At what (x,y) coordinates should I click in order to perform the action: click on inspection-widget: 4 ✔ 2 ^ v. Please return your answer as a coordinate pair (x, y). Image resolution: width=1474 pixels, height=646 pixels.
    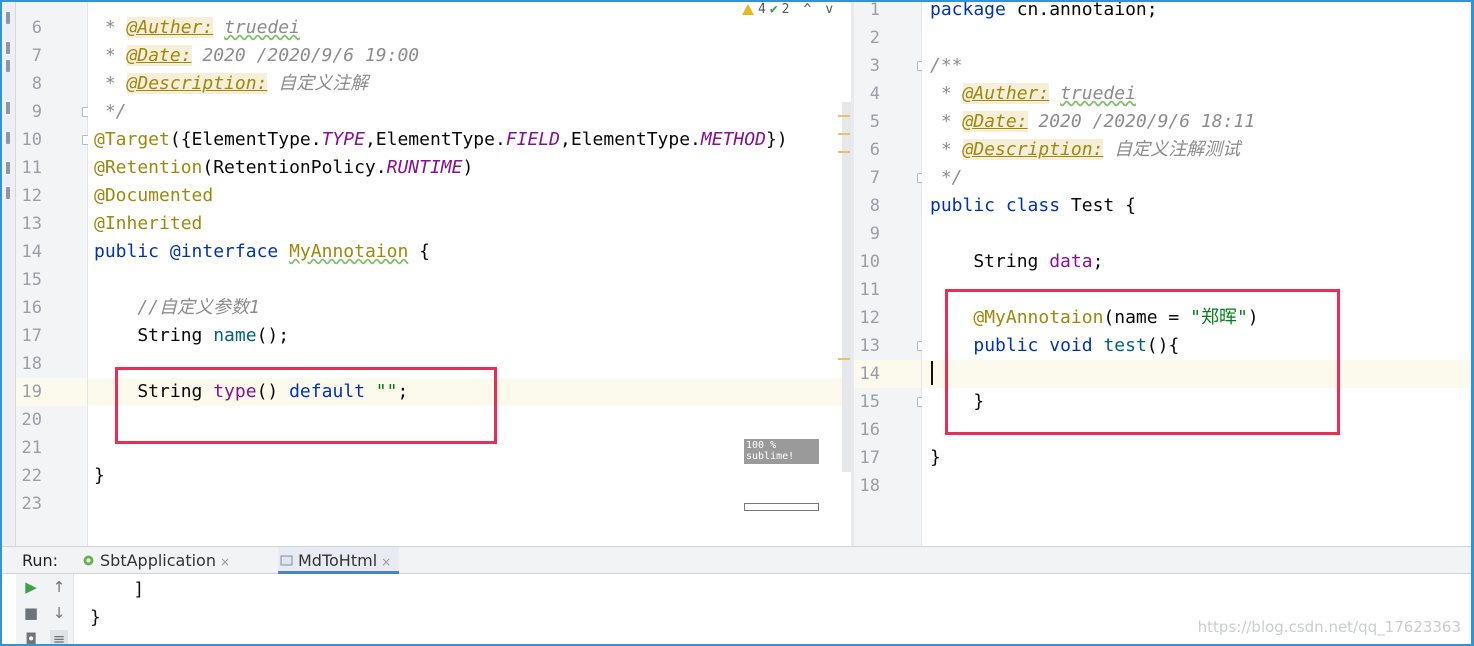
    Looking at the image, I should click on (787, 9).